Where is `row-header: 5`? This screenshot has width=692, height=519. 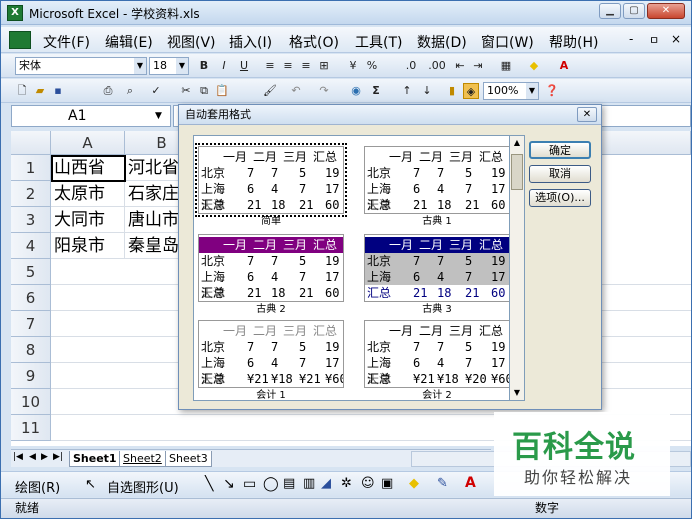 row-header: 5 is located at coordinates (31, 272).